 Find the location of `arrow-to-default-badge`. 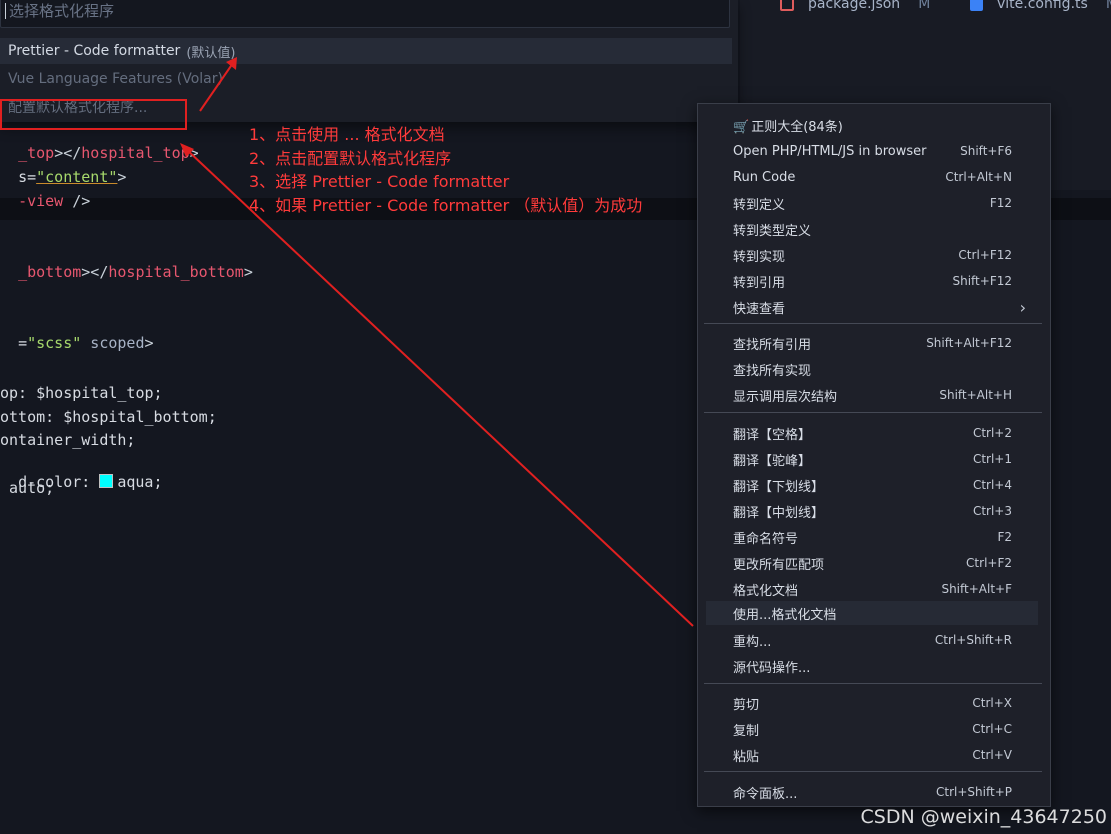

arrow-to-default-badge is located at coordinates (216, 87).